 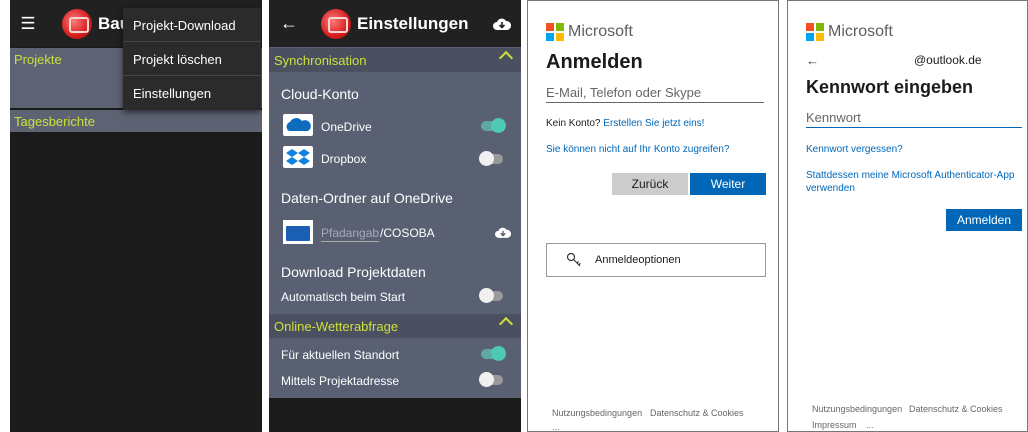 I want to click on settings-title: Einstellungen, so click(x=413, y=23).